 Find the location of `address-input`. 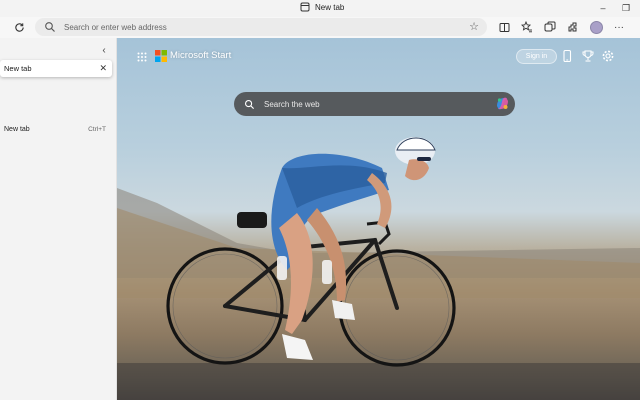

address-input is located at coordinates (252, 27).